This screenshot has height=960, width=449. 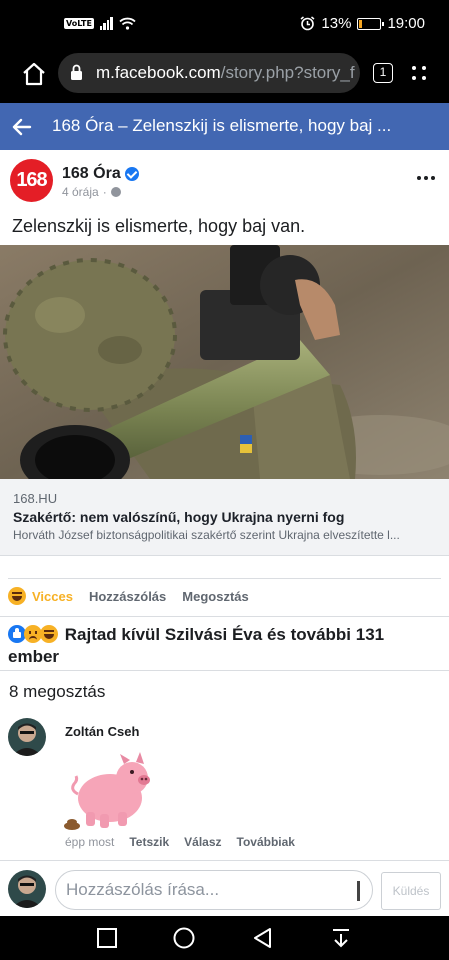 I want to click on comment-button: Hozzászólás, so click(x=127, y=596).